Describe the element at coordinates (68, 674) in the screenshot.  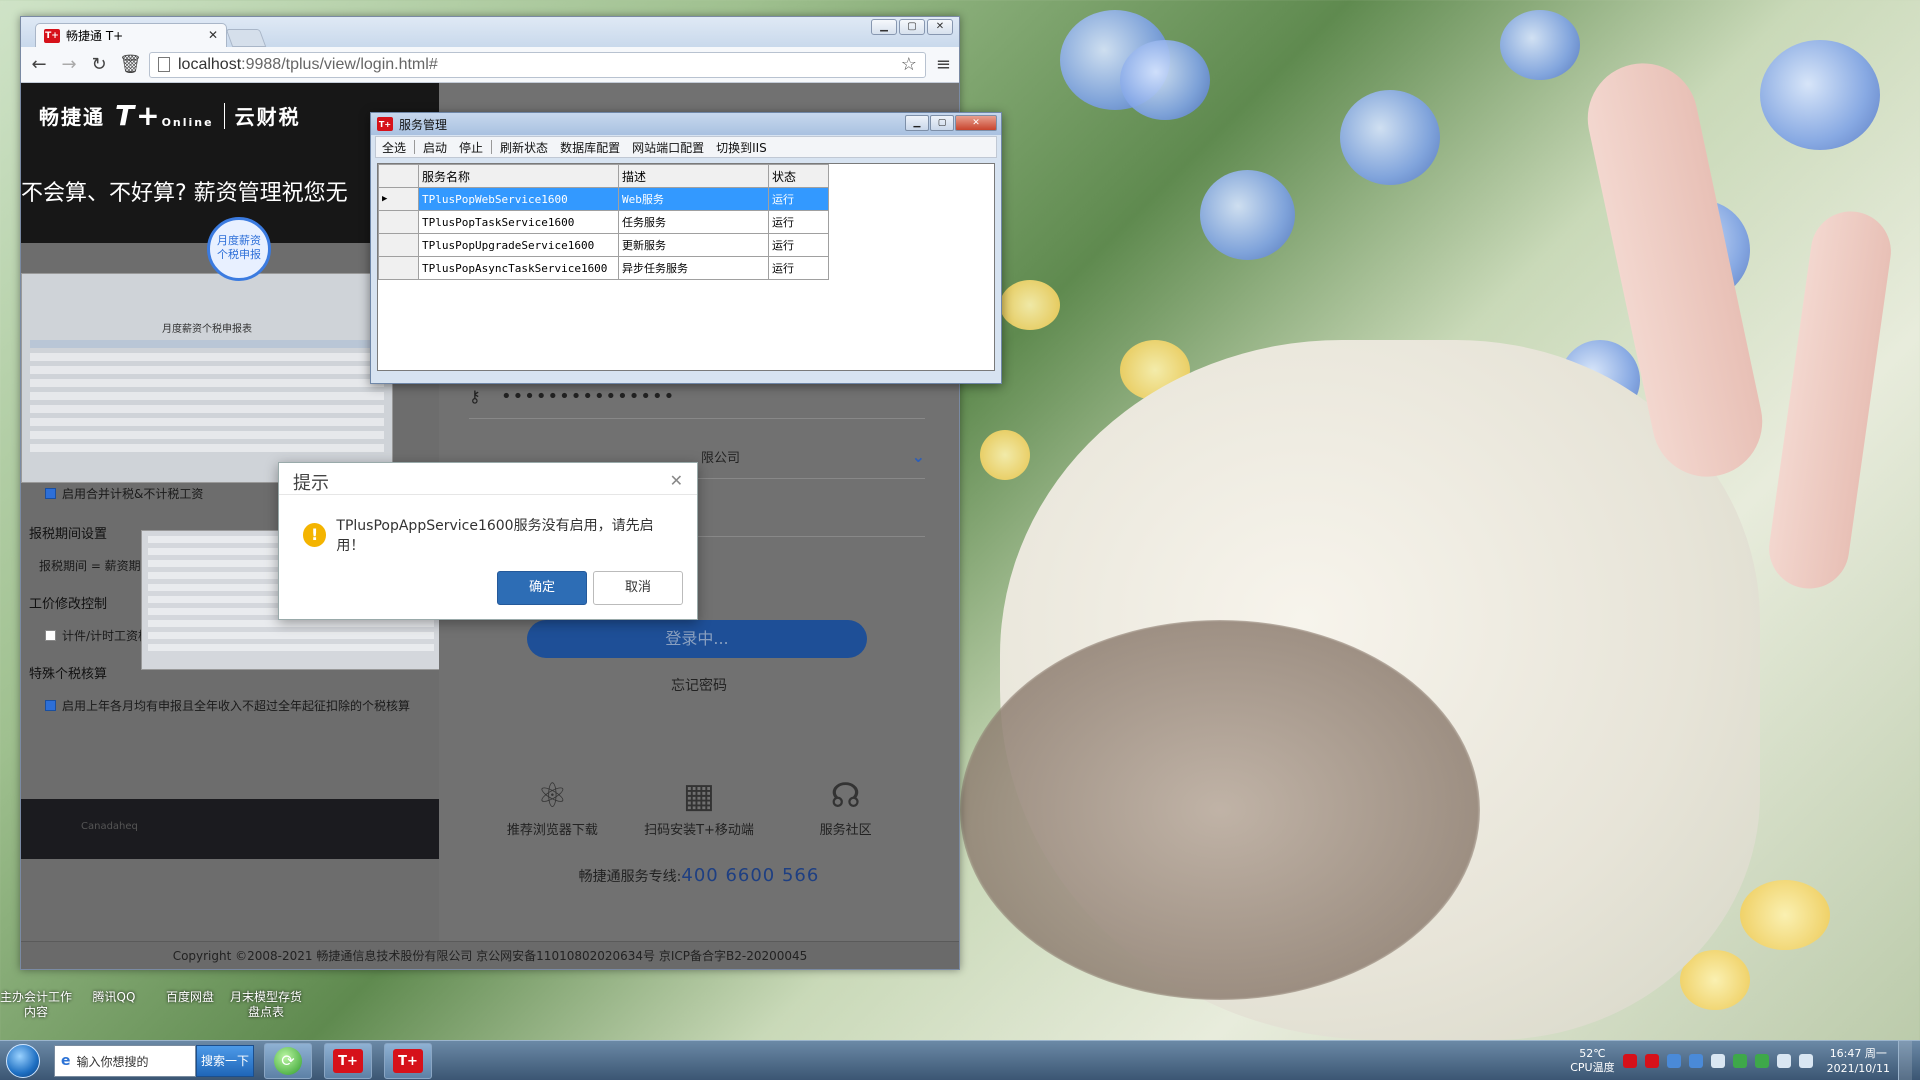
I see `promo-section-tax: 特殊个税核算` at that location.